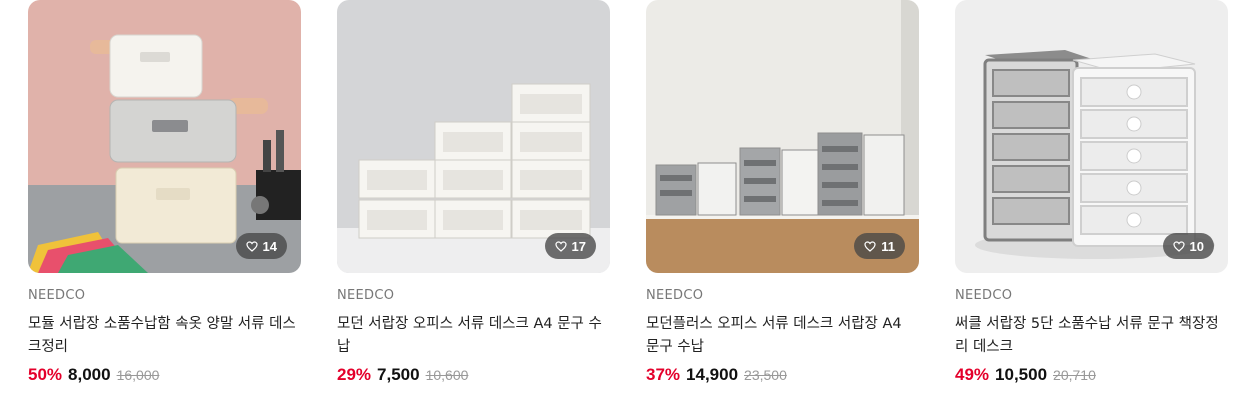 The height and width of the screenshot is (409, 1236). I want to click on sale-price: 7,500, so click(398, 374).